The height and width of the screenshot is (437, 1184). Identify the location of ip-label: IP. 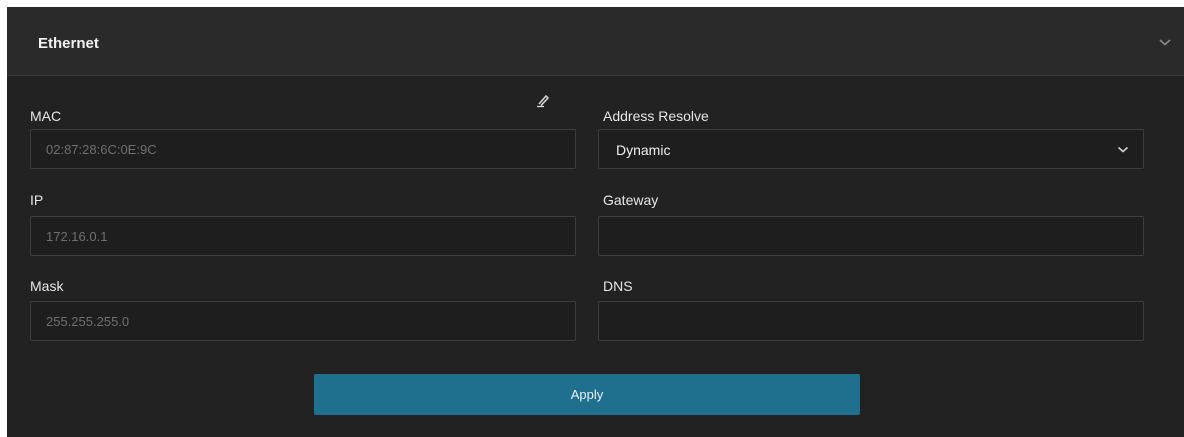
(37, 200).